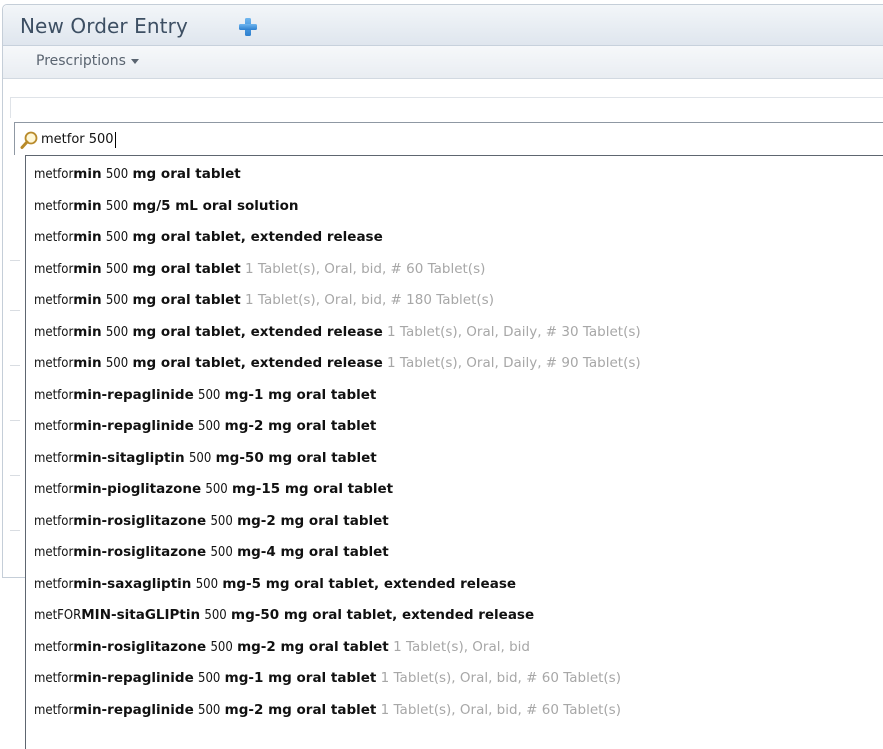 The image size is (883, 749). I want to click on suggestion-match: min-sitagliptin, so click(129, 457).